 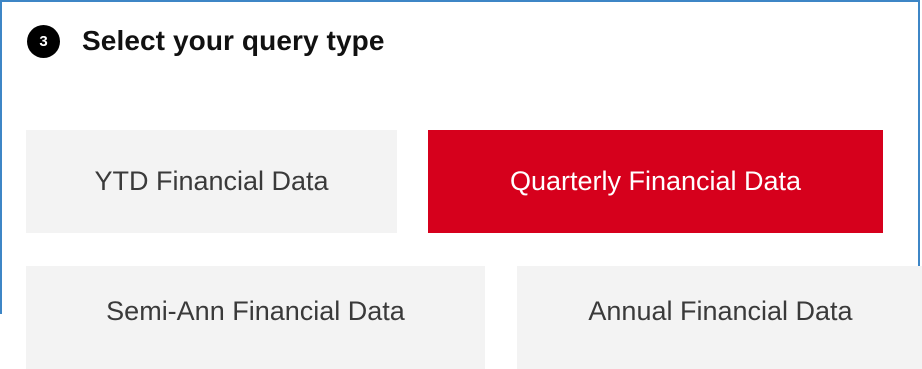 I want to click on query-type-option-semi-annual: Semi-Ann Financial Data, so click(x=255, y=317).